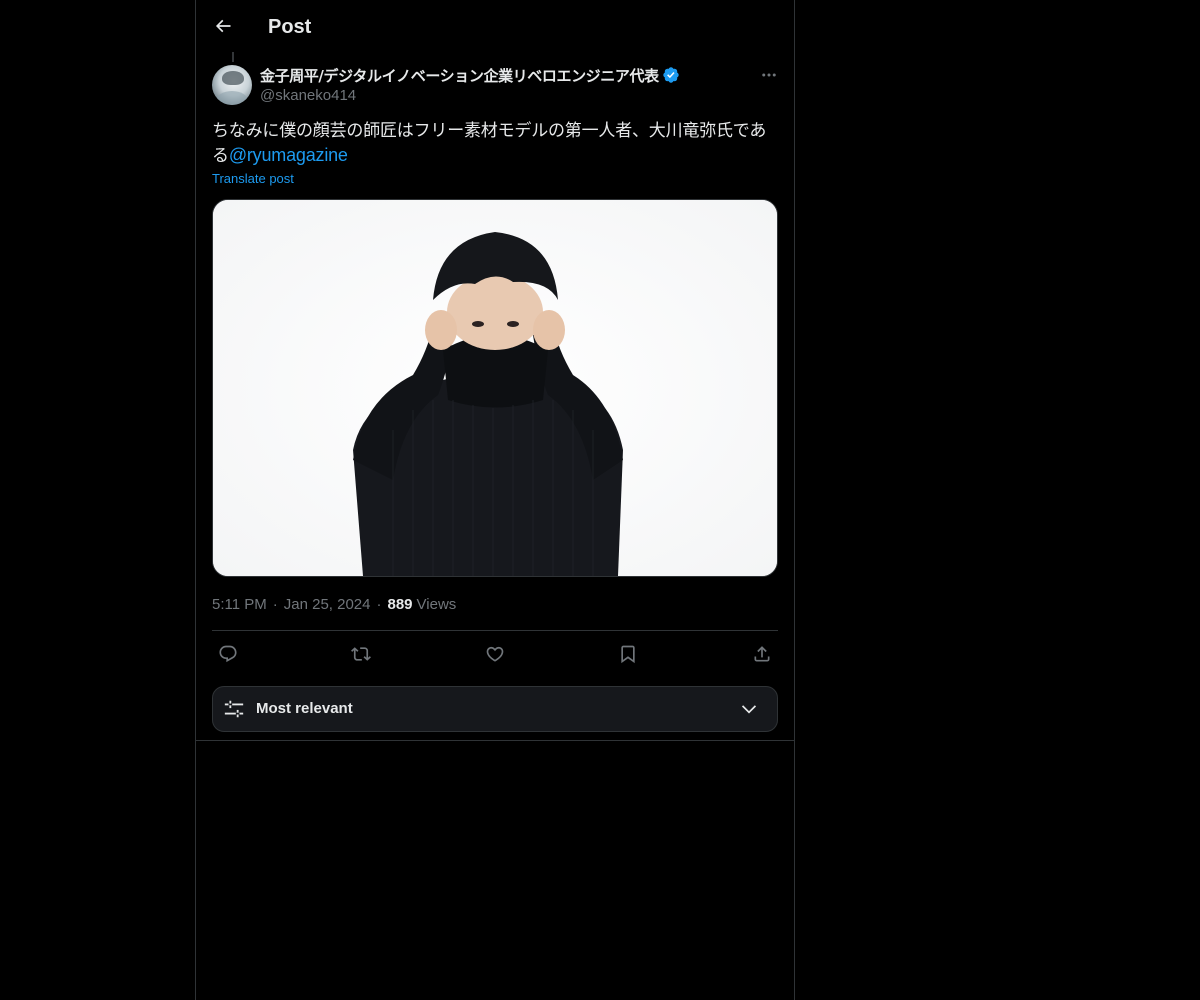 Image resolution: width=1200 pixels, height=1000 pixels. Describe the element at coordinates (327, 604) in the screenshot. I see `post-date: Jan 25, 2024` at that location.